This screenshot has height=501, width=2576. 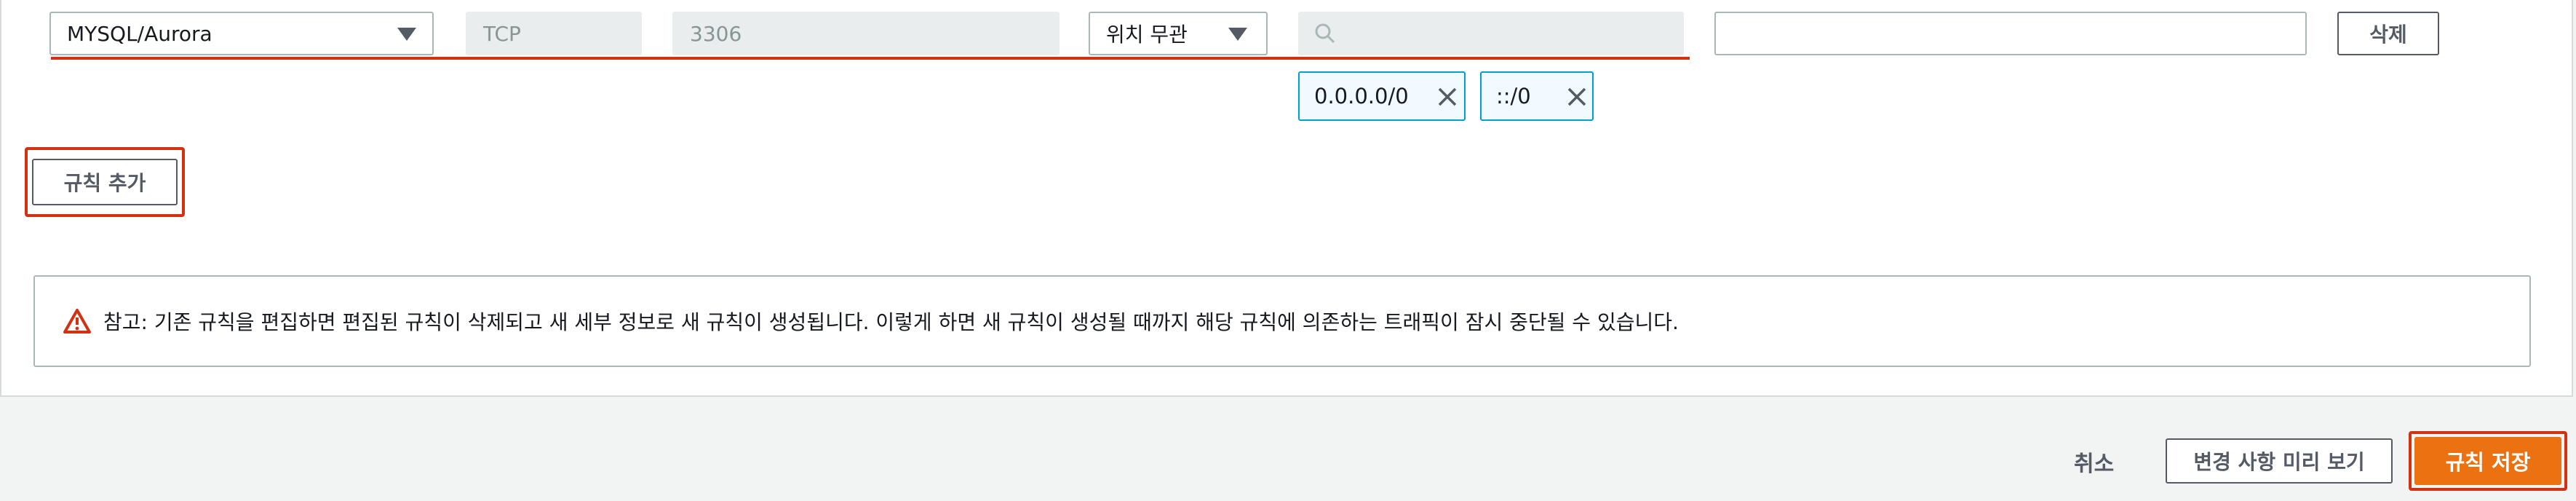 I want to click on port-range-field: 3306, so click(x=866, y=33).